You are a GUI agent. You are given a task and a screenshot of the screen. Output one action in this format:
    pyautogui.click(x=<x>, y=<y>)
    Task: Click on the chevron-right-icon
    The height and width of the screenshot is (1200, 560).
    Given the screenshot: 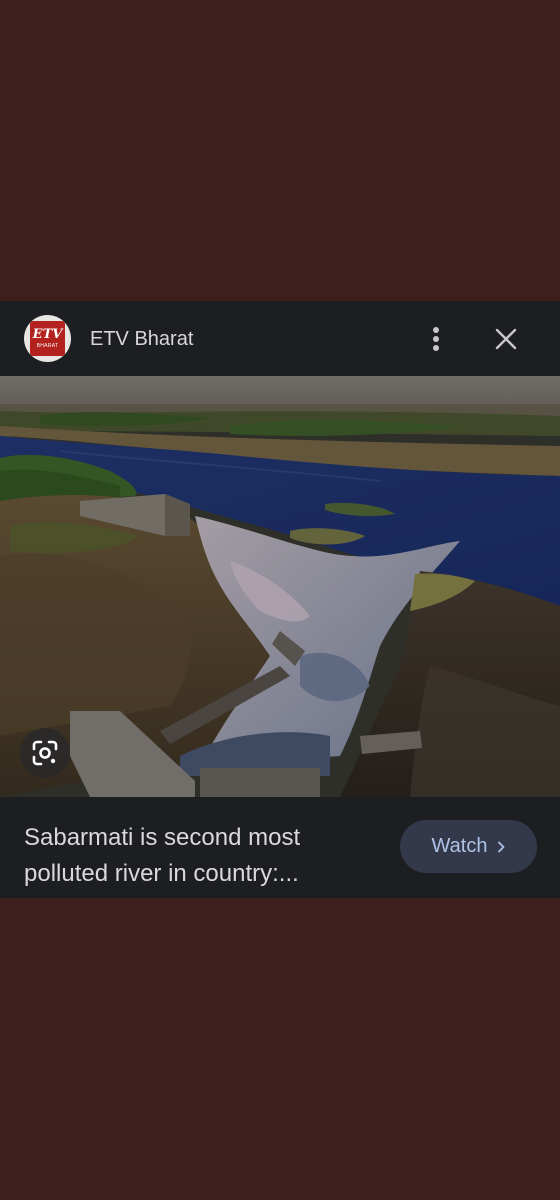 What is the action you would take?
    pyautogui.click(x=501, y=847)
    